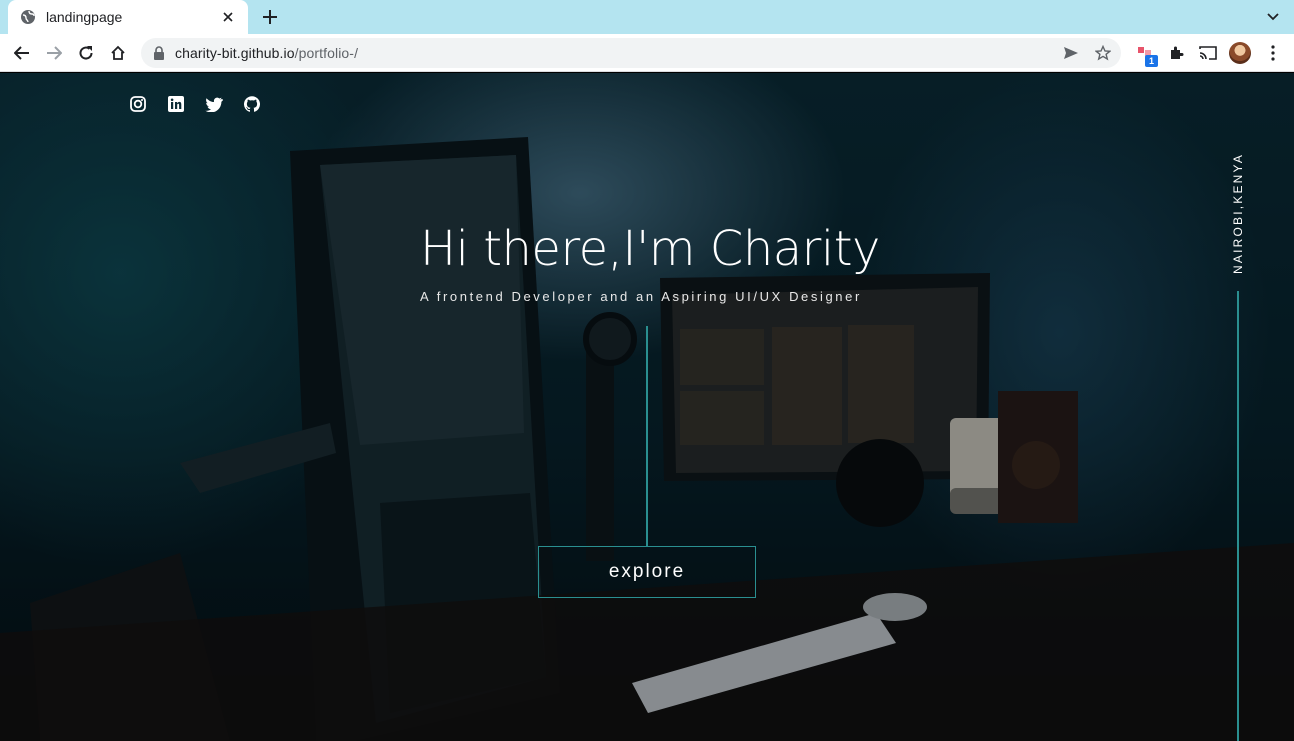 The width and height of the screenshot is (1294, 741). What do you see at coordinates (650, 249) in the screenshot?
I see `hero-title: Hi there,I'm Charity` at bounding box center [650, 249].